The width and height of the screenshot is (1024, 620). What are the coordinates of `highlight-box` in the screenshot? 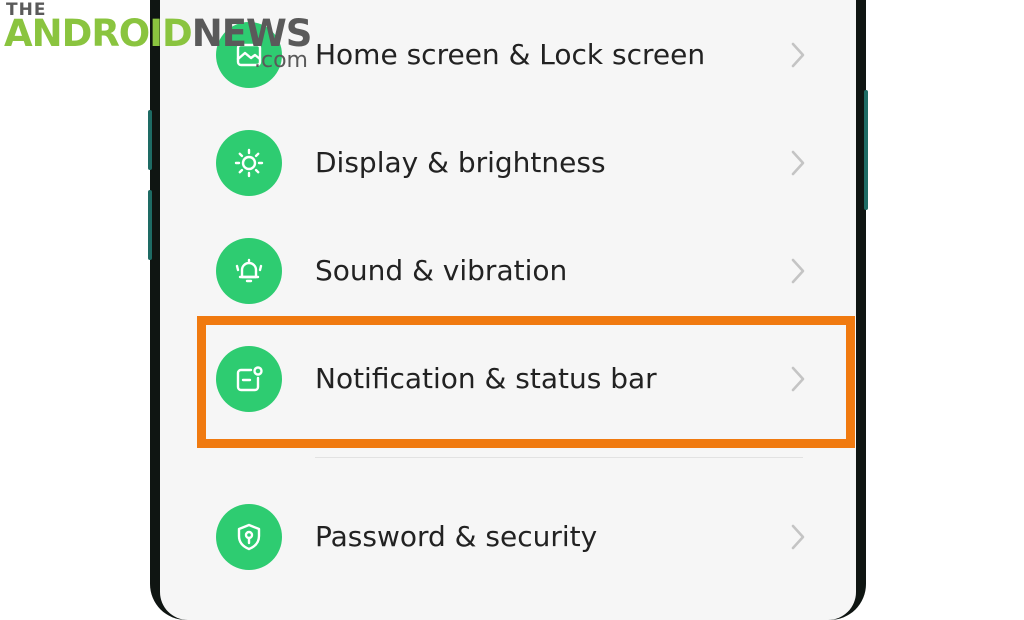 It's located at (526, 382).